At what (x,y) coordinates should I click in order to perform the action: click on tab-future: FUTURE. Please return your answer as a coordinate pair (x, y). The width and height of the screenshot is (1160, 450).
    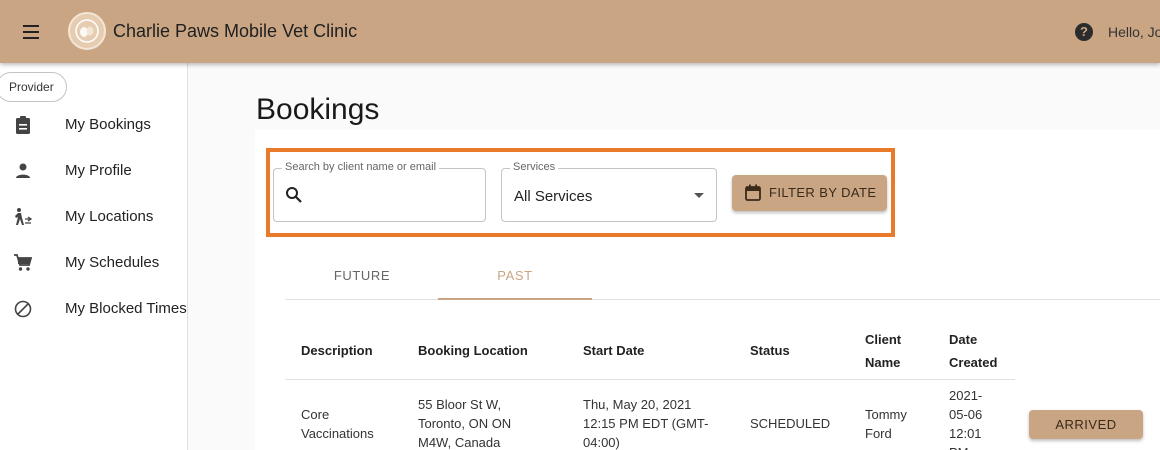
    Looking at the image, I should click on (362, 279).